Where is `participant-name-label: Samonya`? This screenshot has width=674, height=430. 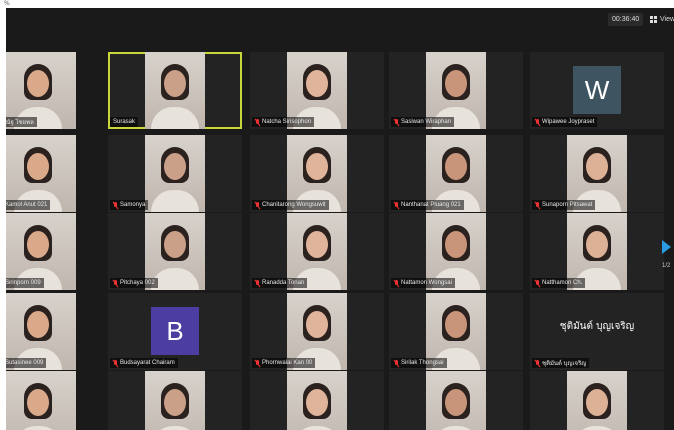
participant-name-label: Samonya is located at coordinates (129, 205).